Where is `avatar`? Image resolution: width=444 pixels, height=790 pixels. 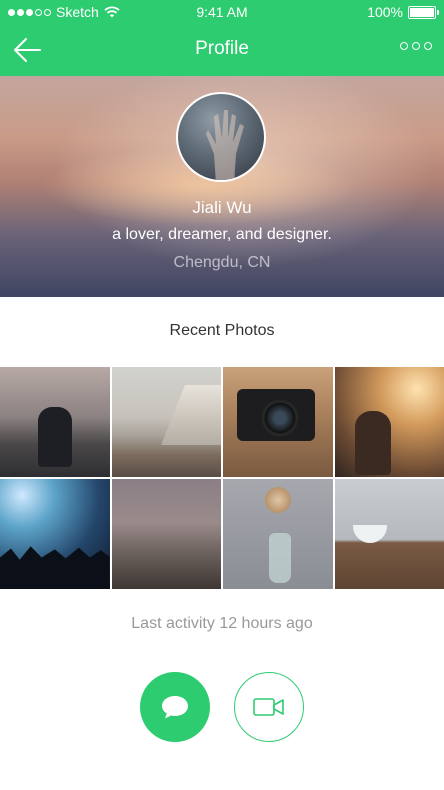 avatar is located at coordinates (221, 137).